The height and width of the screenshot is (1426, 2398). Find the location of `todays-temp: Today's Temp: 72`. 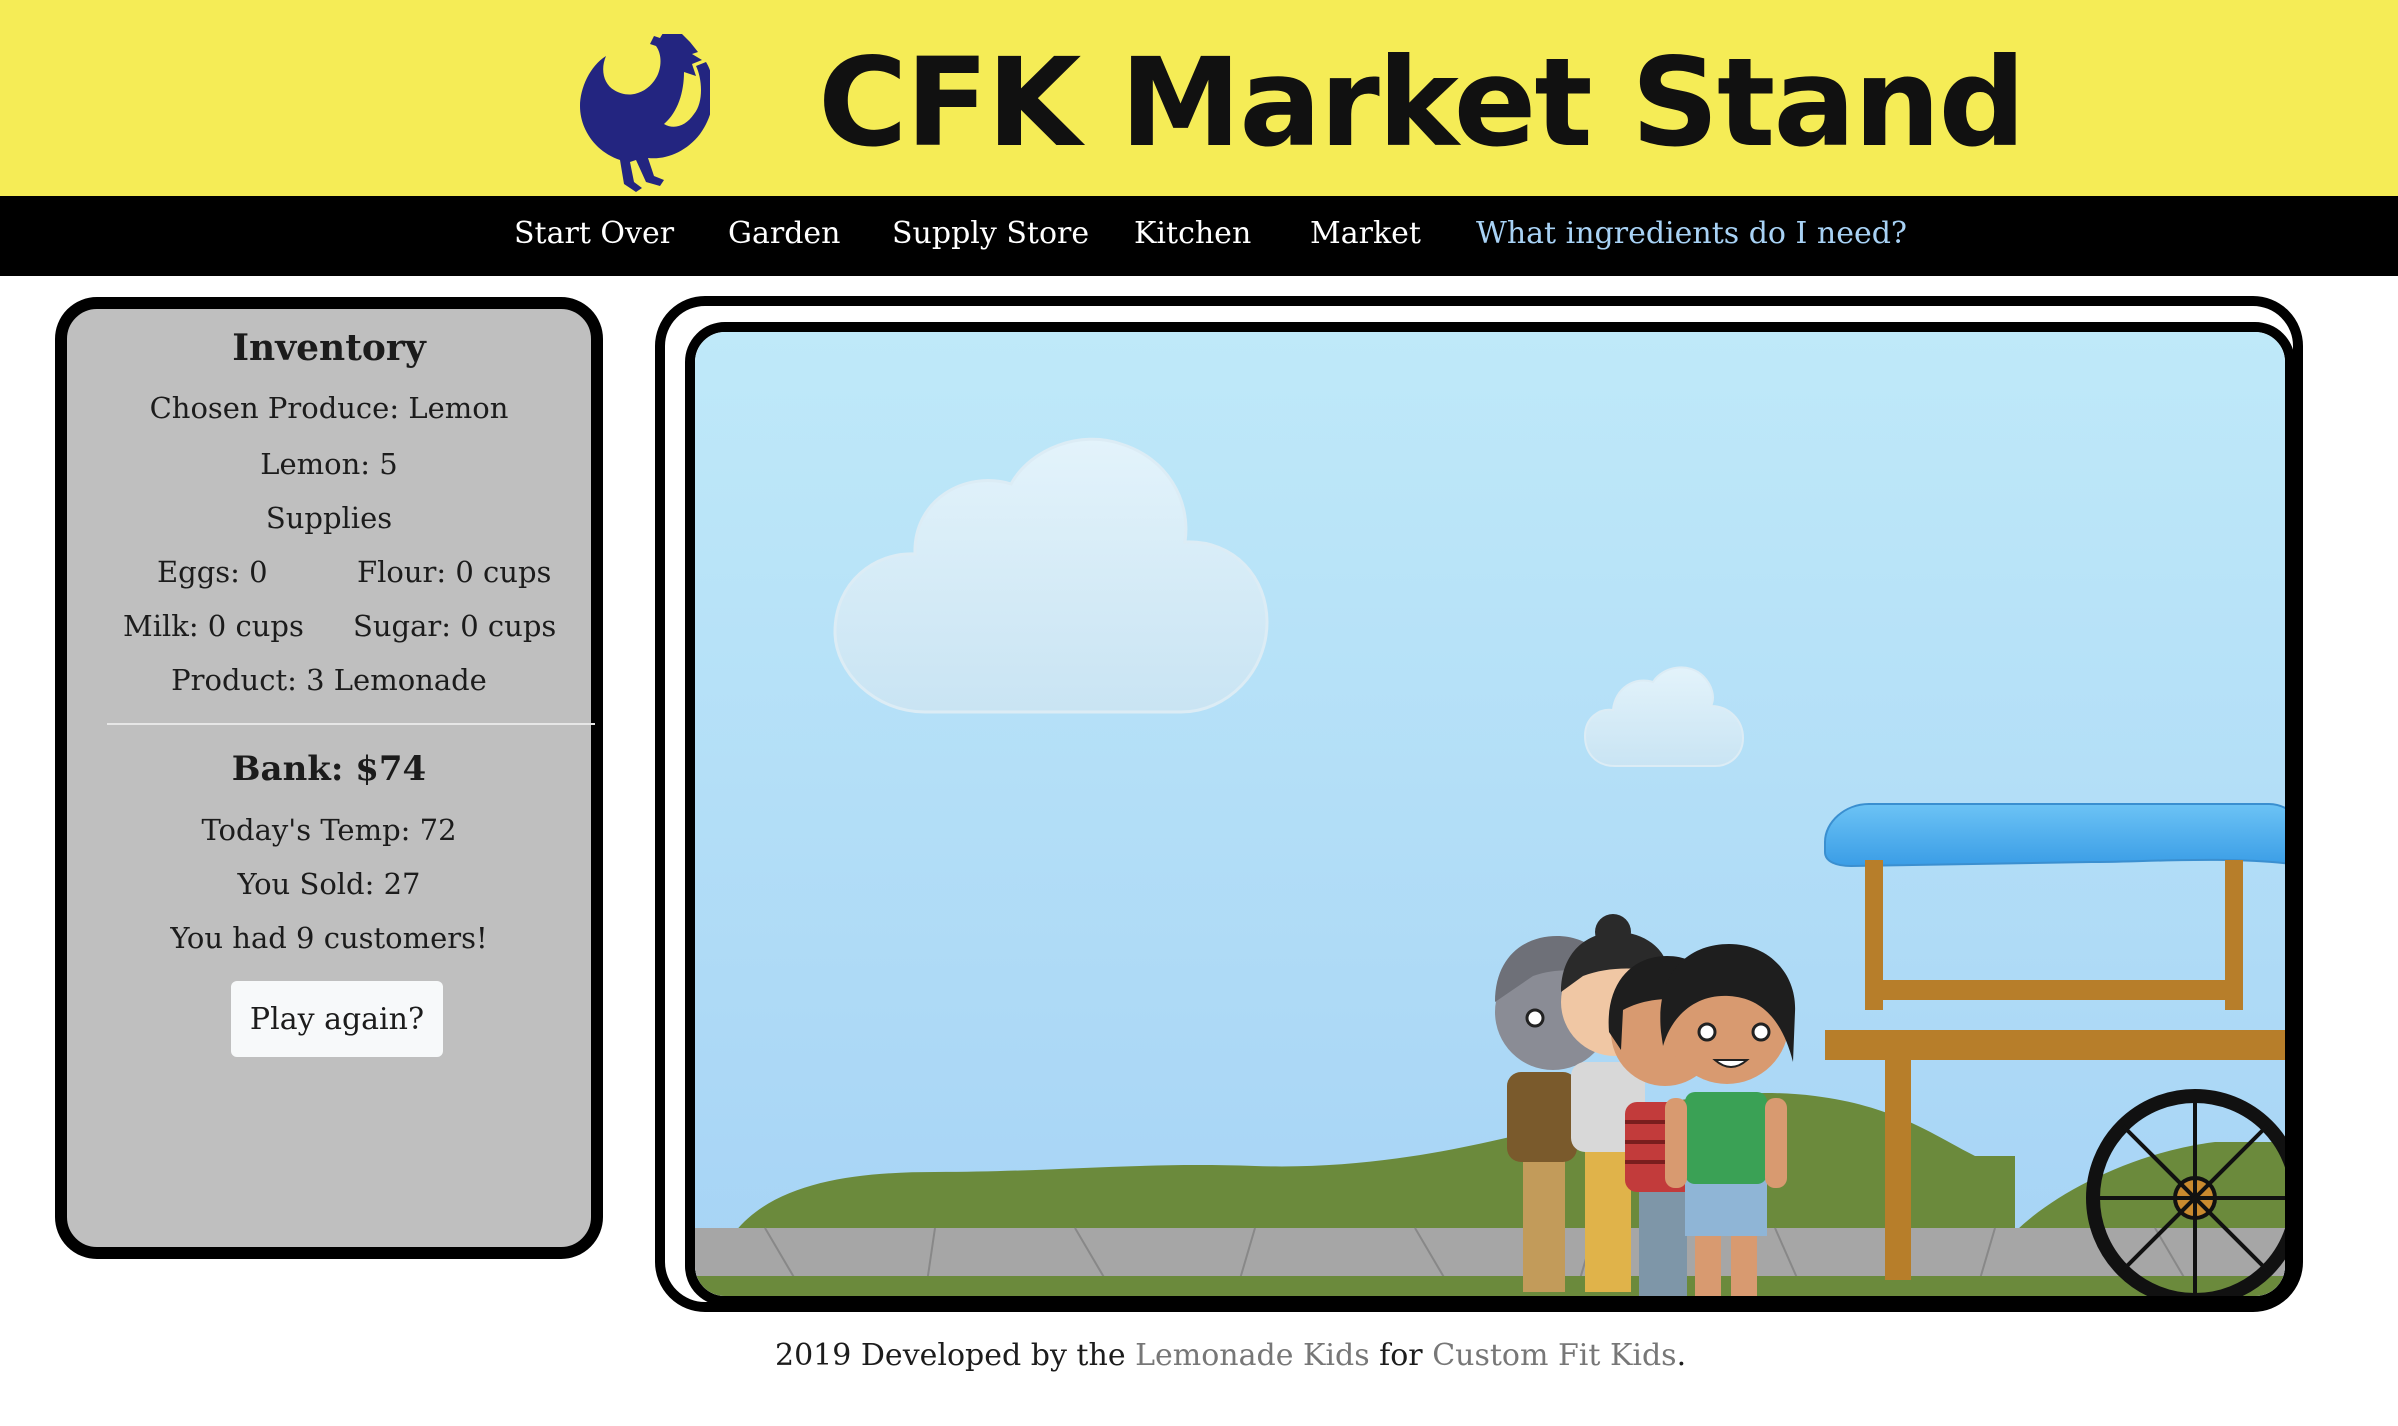

todays-temp: Today's Temp: 72 is located at coordinates (329, 830).